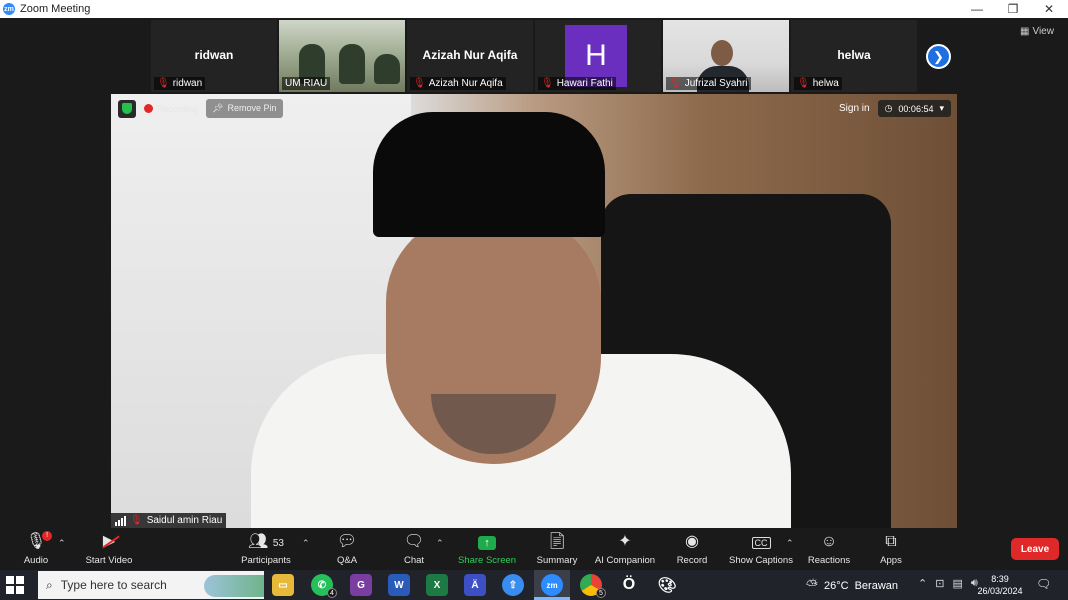 The image size is (1068, 600). Describe the element at coordinates (625, 549) in the screenshot. I see `ai-companion-button: ✦ AI Companion` at that location.